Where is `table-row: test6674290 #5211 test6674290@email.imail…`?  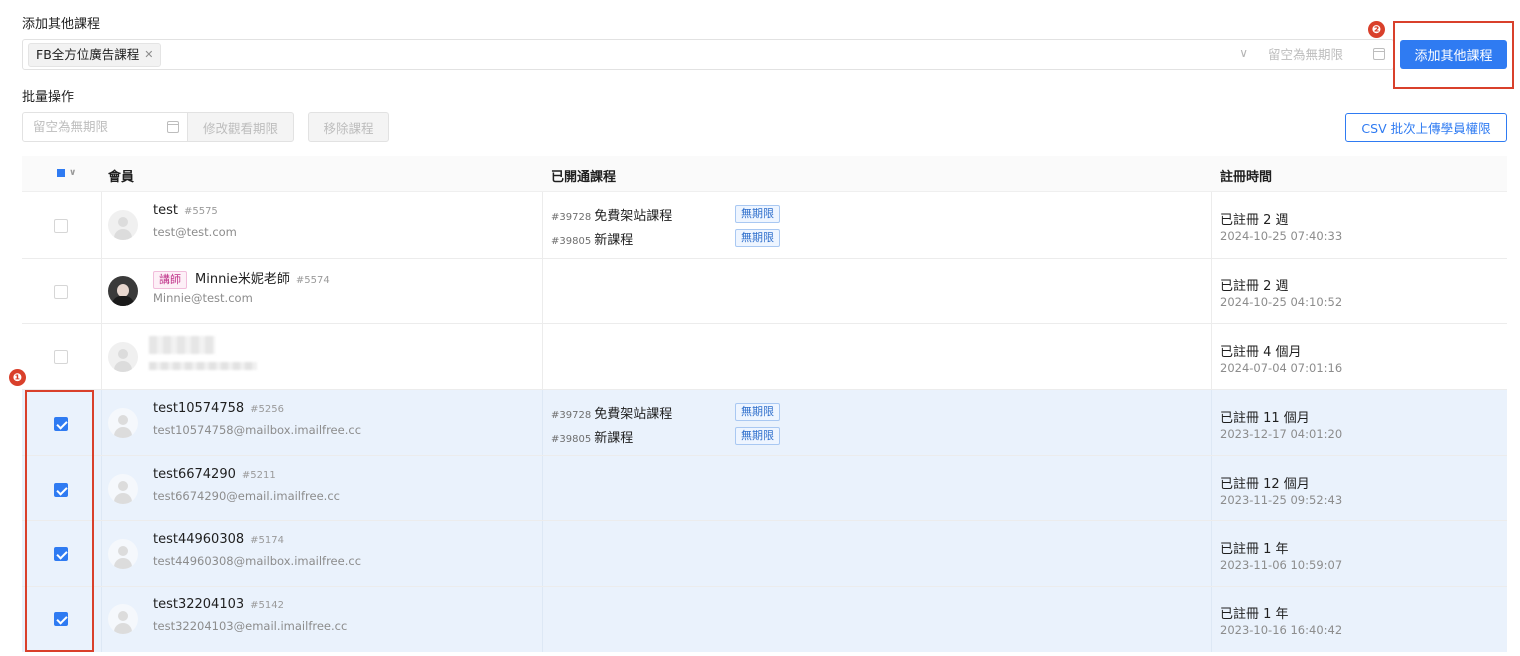 table-row: test6674290 #5211 test6674290@email.imail… is located at coordinates (764, 488).